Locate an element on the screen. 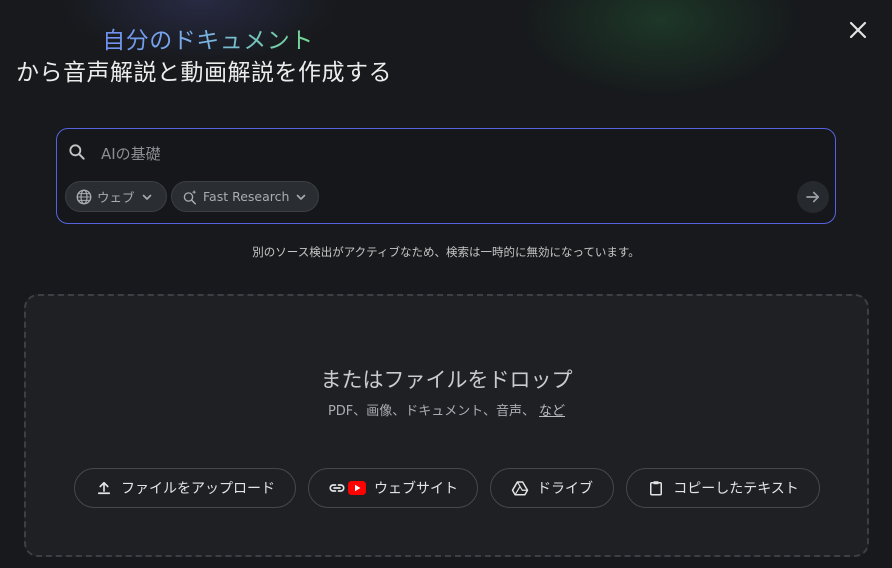 This screenshot has height=568, width=892. web-source-dropdown: ウェブ is located at coordinates (116, 196).